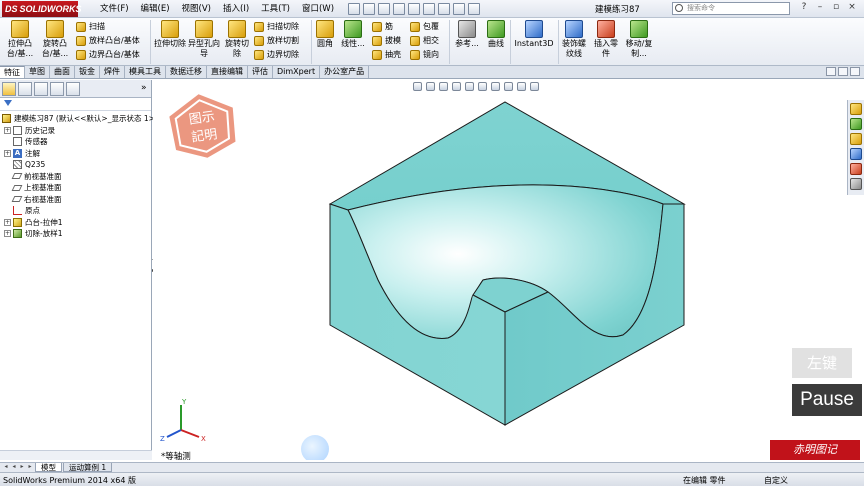  I want to click on tab-surfaces: 曲面, so click(62, 72).